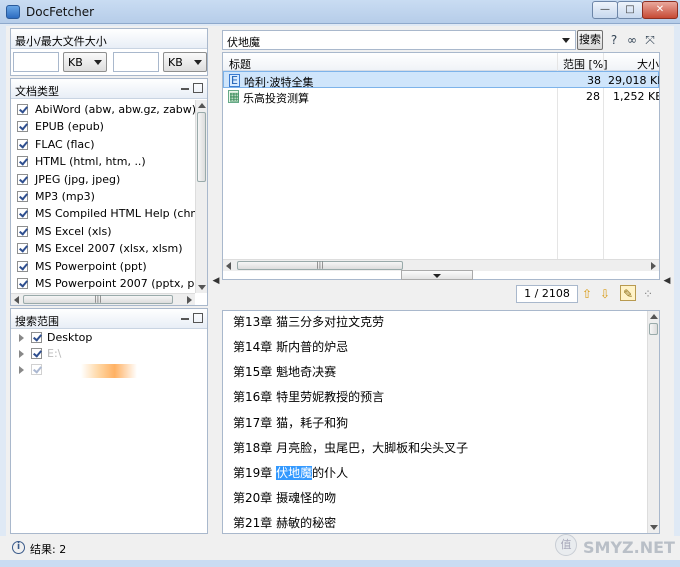  Describe the element at coordinates (109, 421) in the screenshot. I see `search-scope-panel: 搜索范围 Desktop E:\` at that location.